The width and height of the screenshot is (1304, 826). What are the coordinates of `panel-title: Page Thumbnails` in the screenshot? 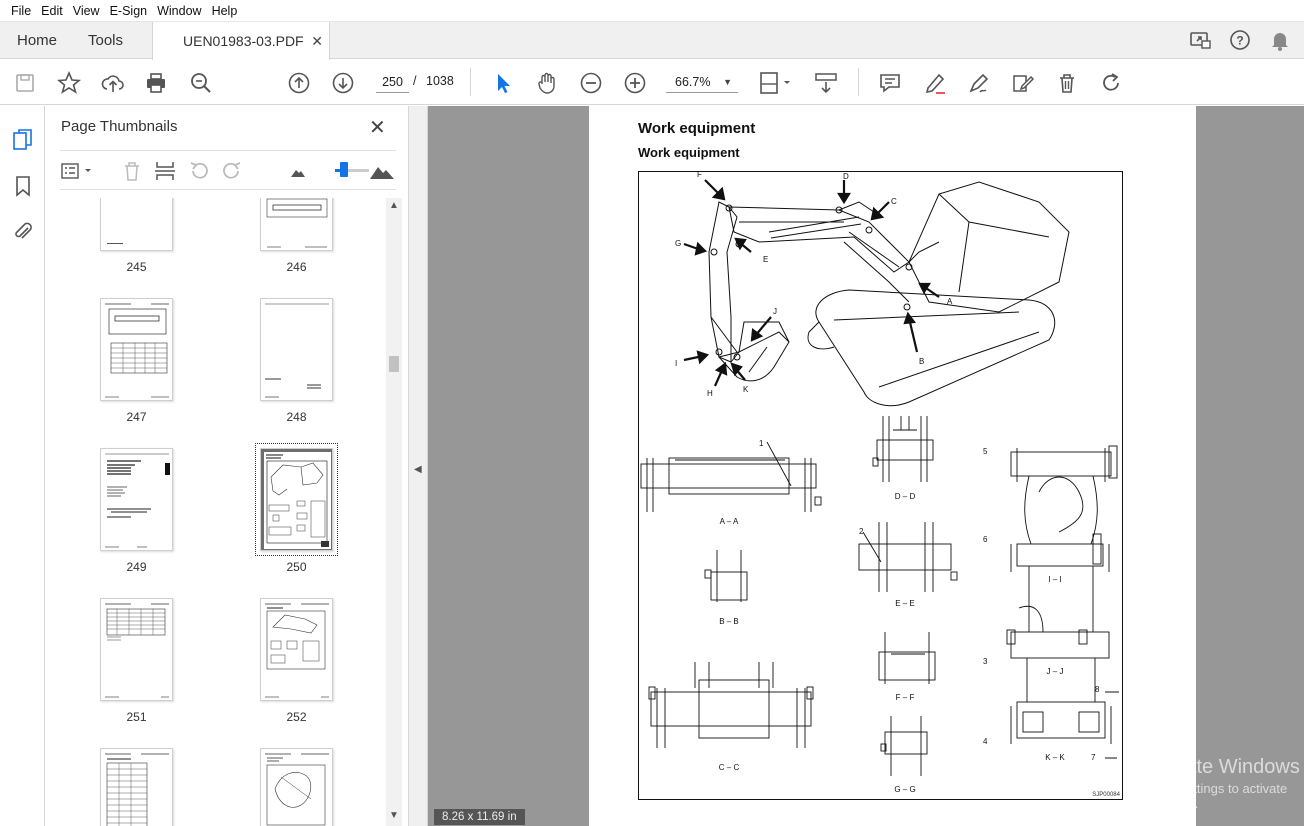 It's located at (119, 126).